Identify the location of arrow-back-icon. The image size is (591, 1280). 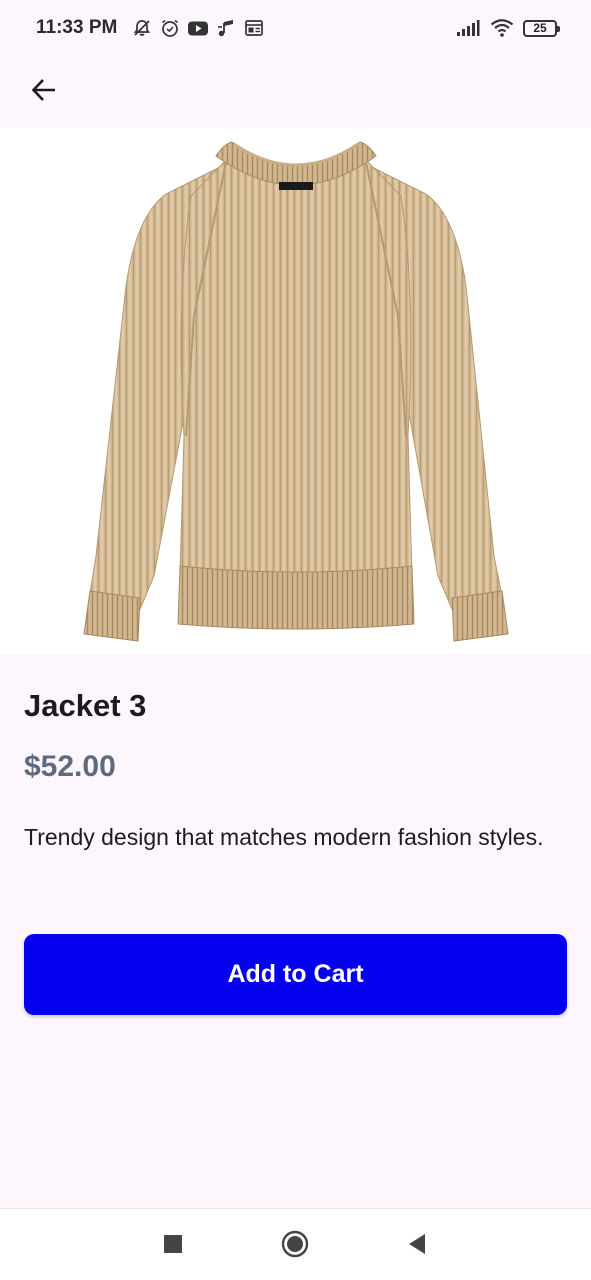
(44, 92).